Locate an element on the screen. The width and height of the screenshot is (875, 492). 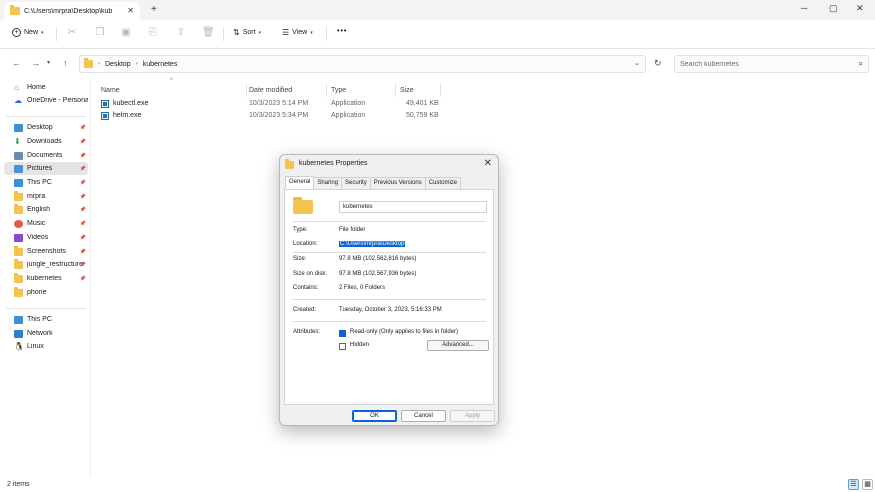
search-icon: ⌕ is located at coordinates (861, 64).